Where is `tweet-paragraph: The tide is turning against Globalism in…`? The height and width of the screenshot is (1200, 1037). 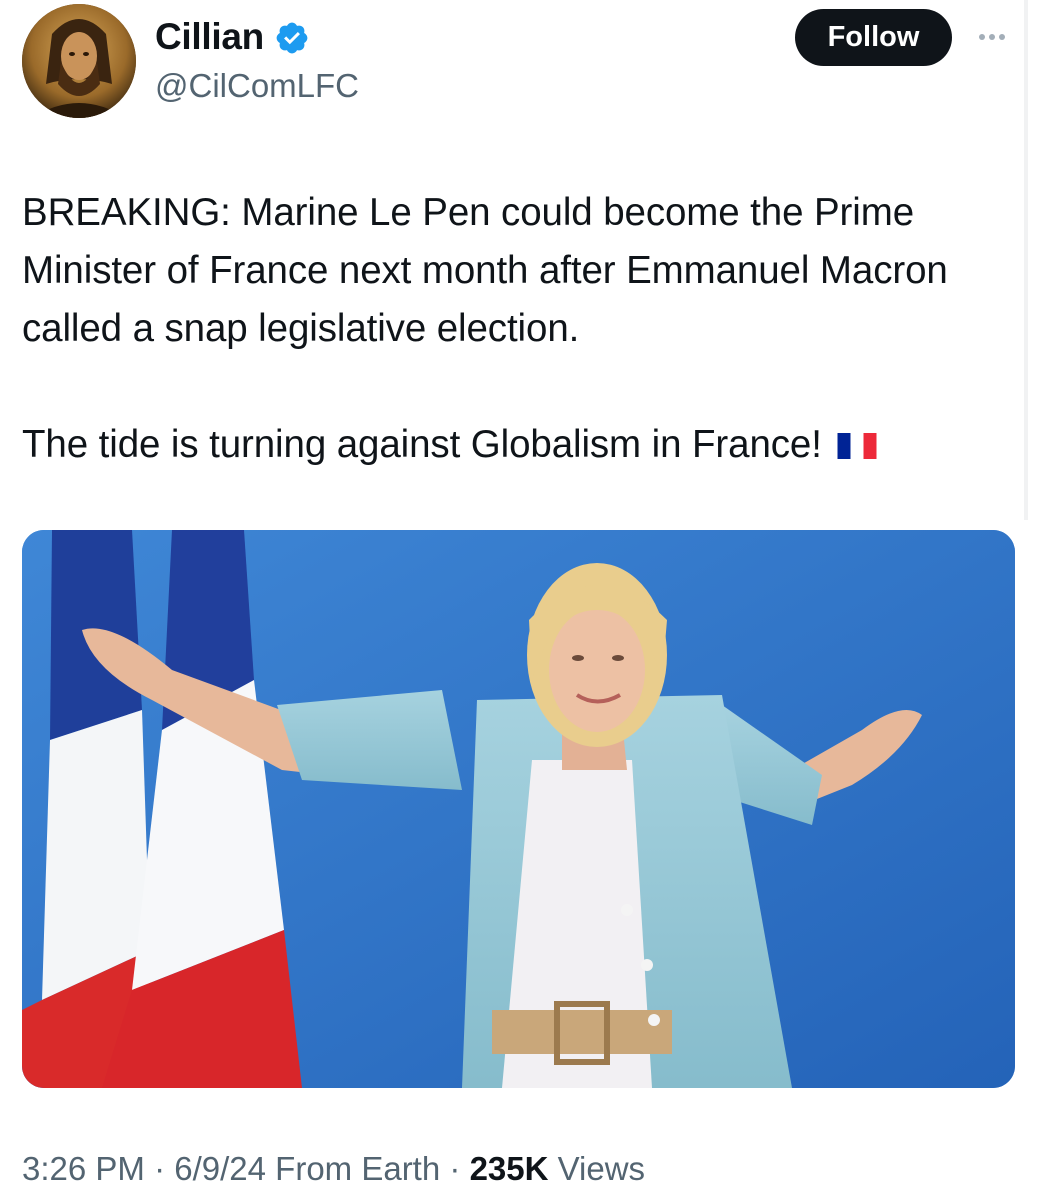
tweet-paragraph: The tide is turning against Globalism in… is located at coordinates (522, 445).